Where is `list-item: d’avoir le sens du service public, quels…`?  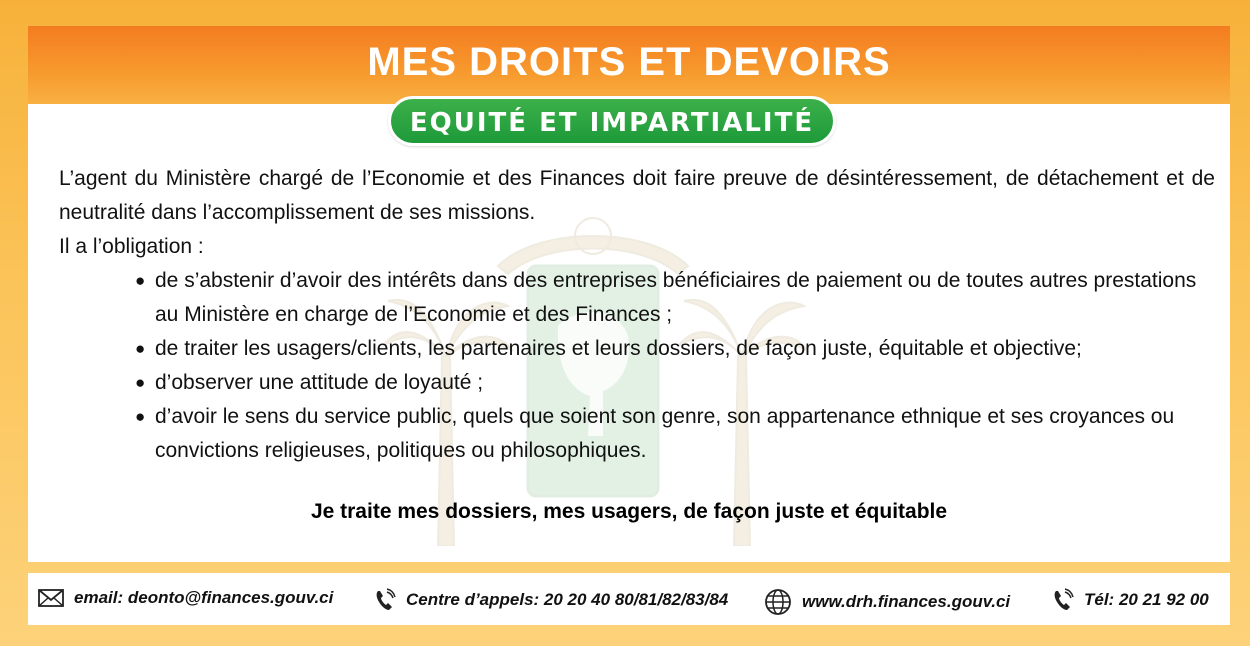
list-item: d’avoir le sens du service public, quels… is located at coordinates (675, 434).